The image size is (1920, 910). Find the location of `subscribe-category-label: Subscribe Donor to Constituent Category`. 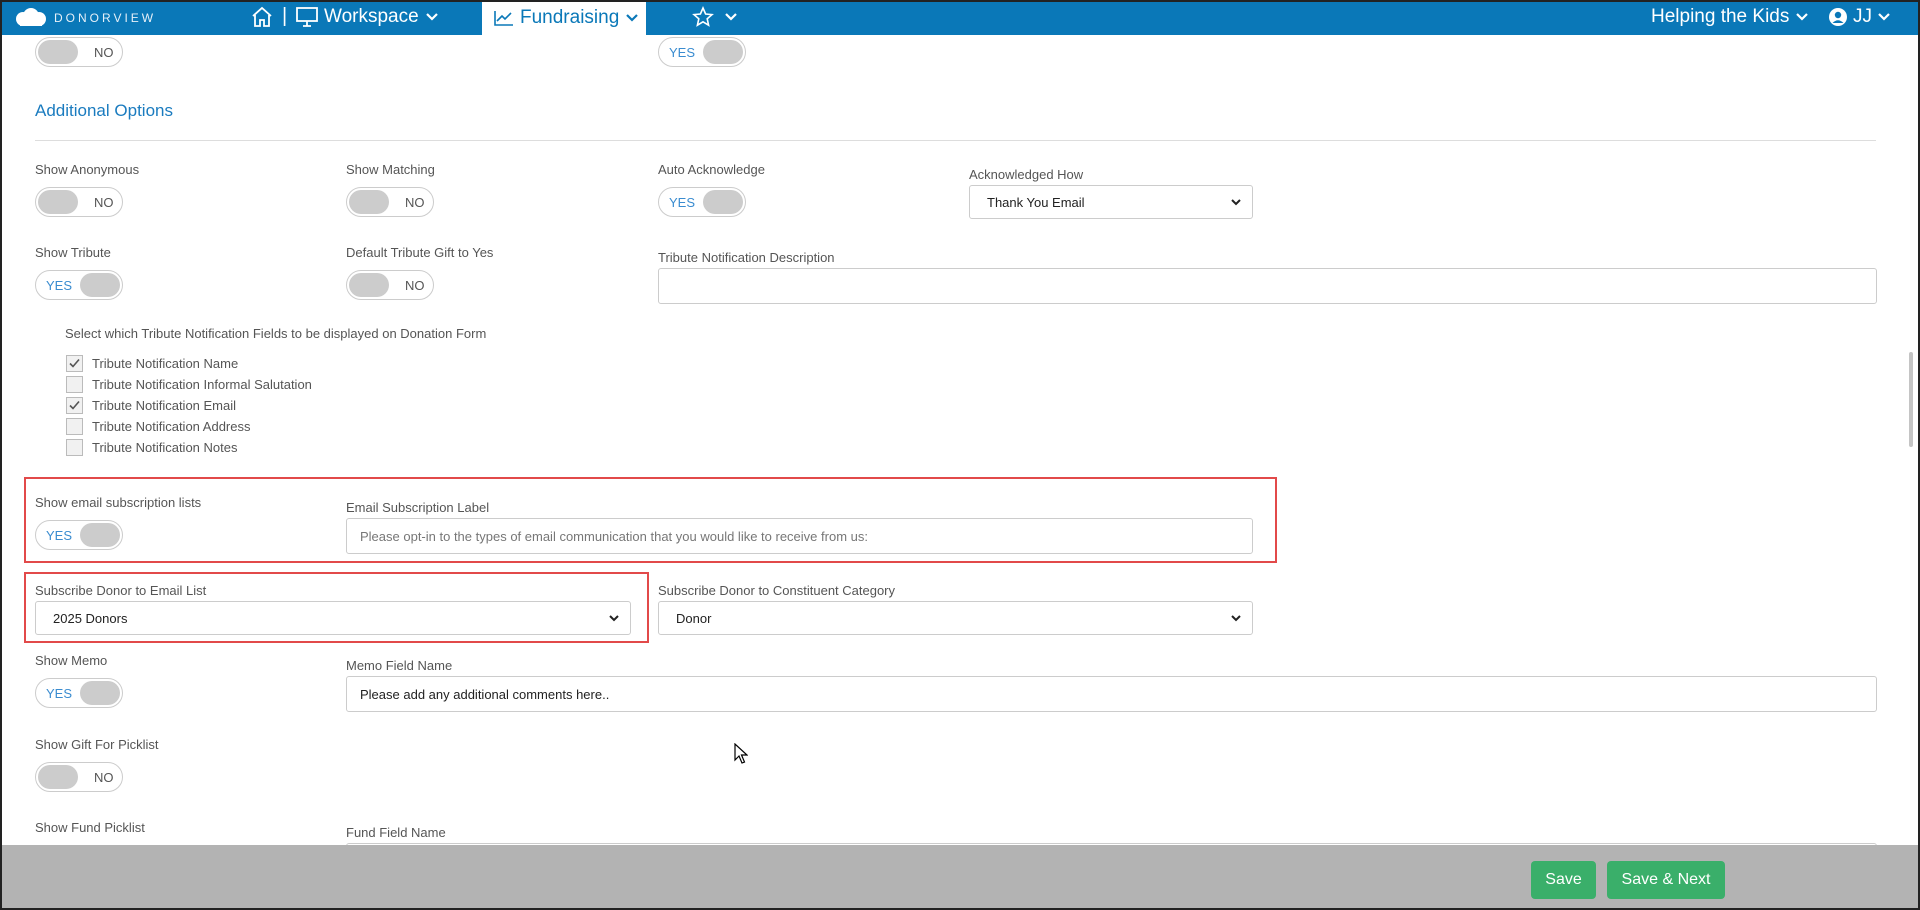

subscribe-category-label: Subscribe Donor to Constituent Category is located at coordinates (777, 590).